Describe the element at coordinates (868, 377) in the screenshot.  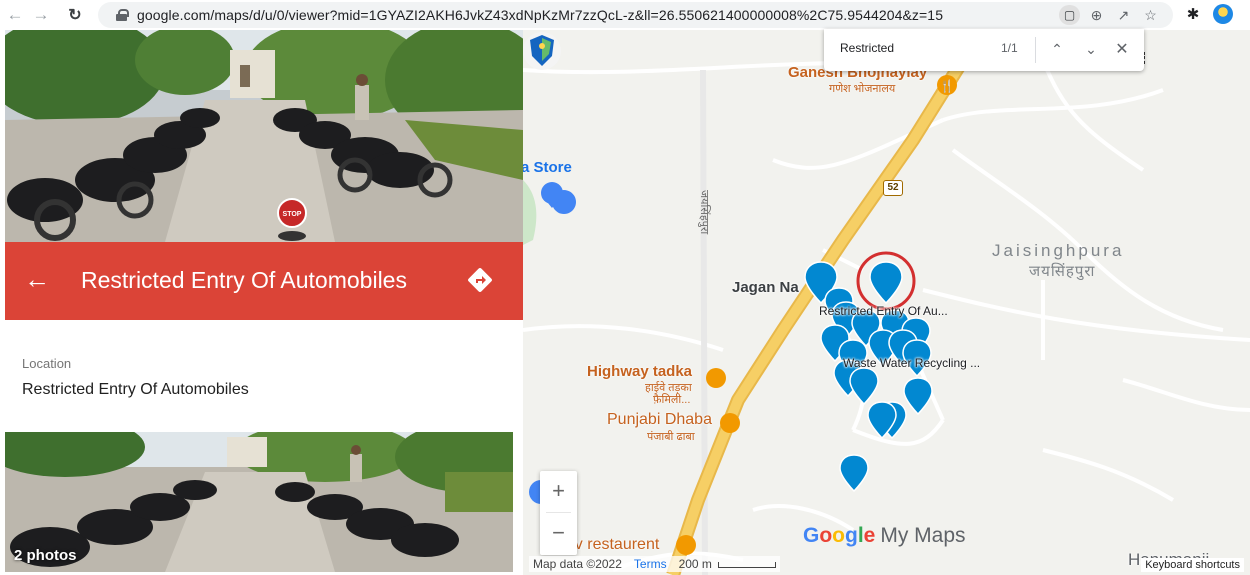
I see `map-markers` at that location.